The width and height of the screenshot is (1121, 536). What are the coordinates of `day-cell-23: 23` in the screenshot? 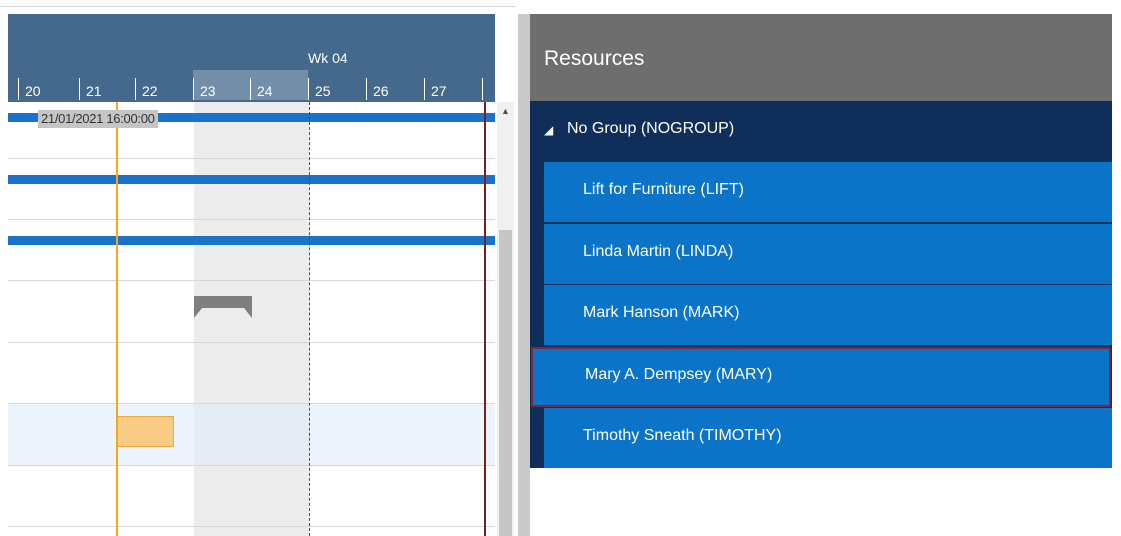 It's located at (221, 85).